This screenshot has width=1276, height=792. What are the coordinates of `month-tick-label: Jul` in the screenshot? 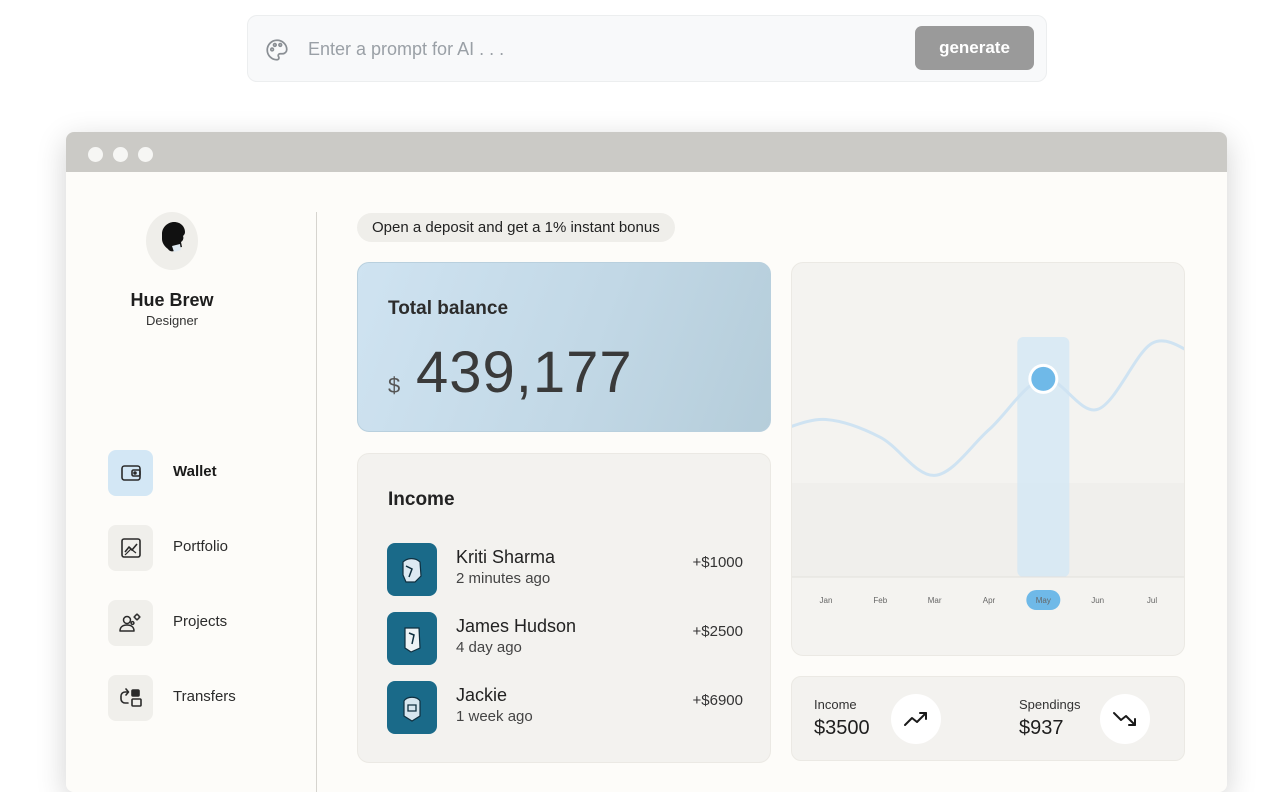 It's located at (1152, 600).